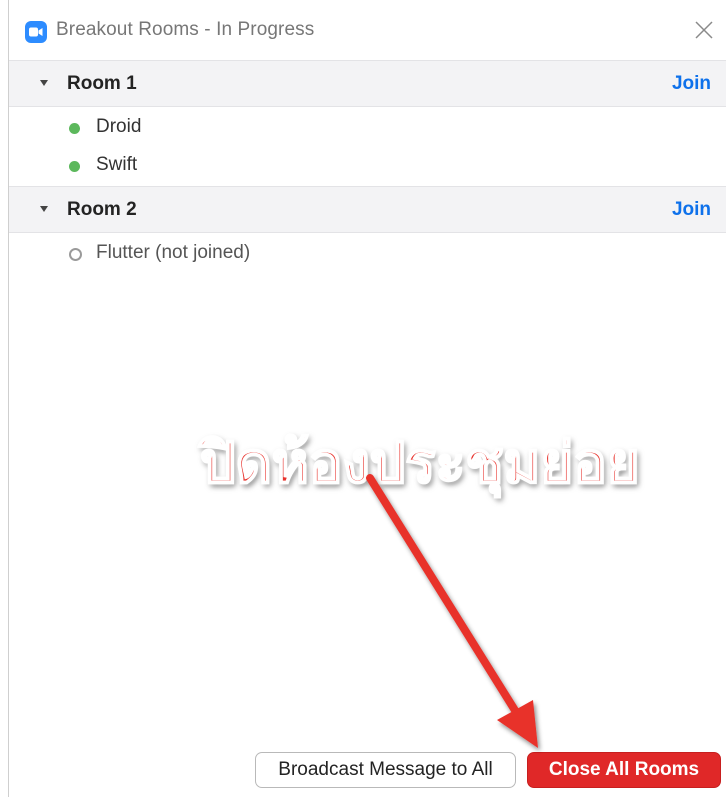 This screenshot has width=726, height=797. I want to click on join-room-1-link: Join, so click(691, 84).